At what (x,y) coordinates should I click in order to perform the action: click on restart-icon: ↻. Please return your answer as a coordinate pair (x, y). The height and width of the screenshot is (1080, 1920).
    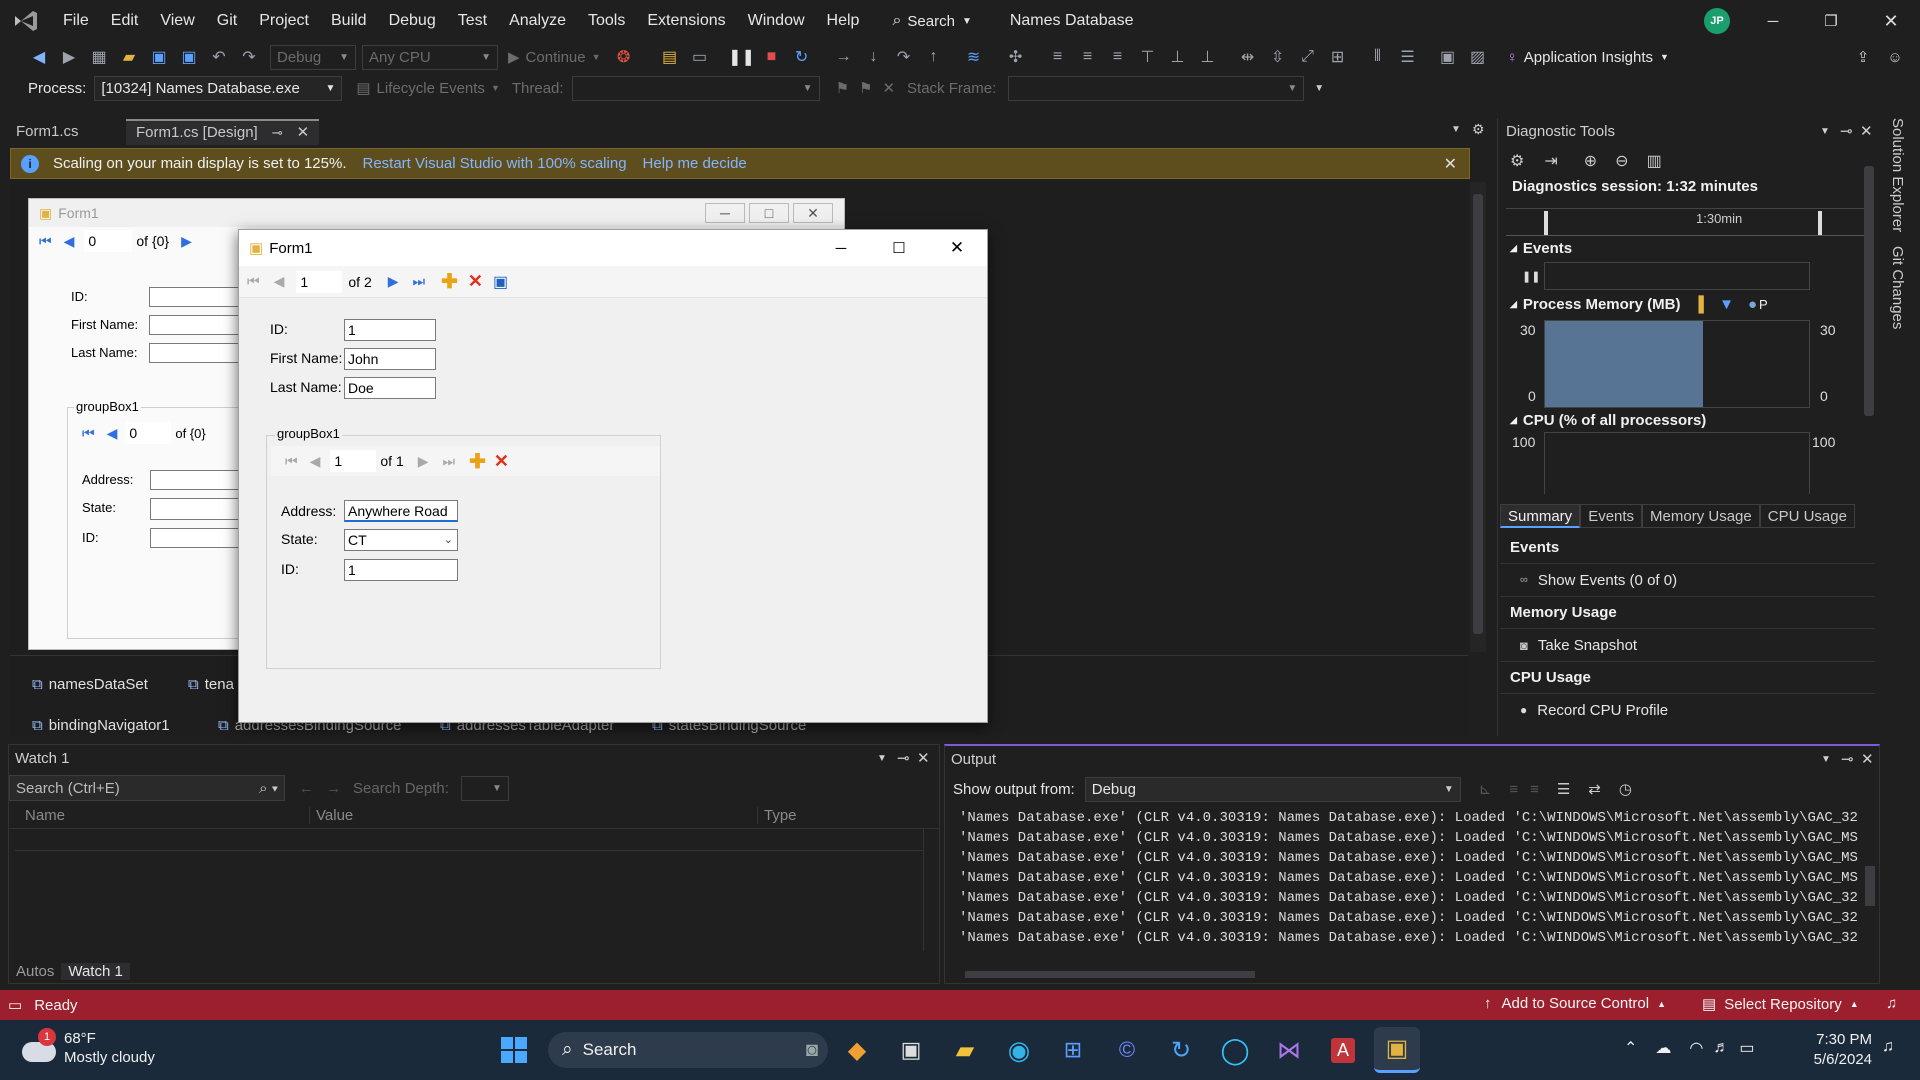
    Looking at the image, I should click on (802, 57).